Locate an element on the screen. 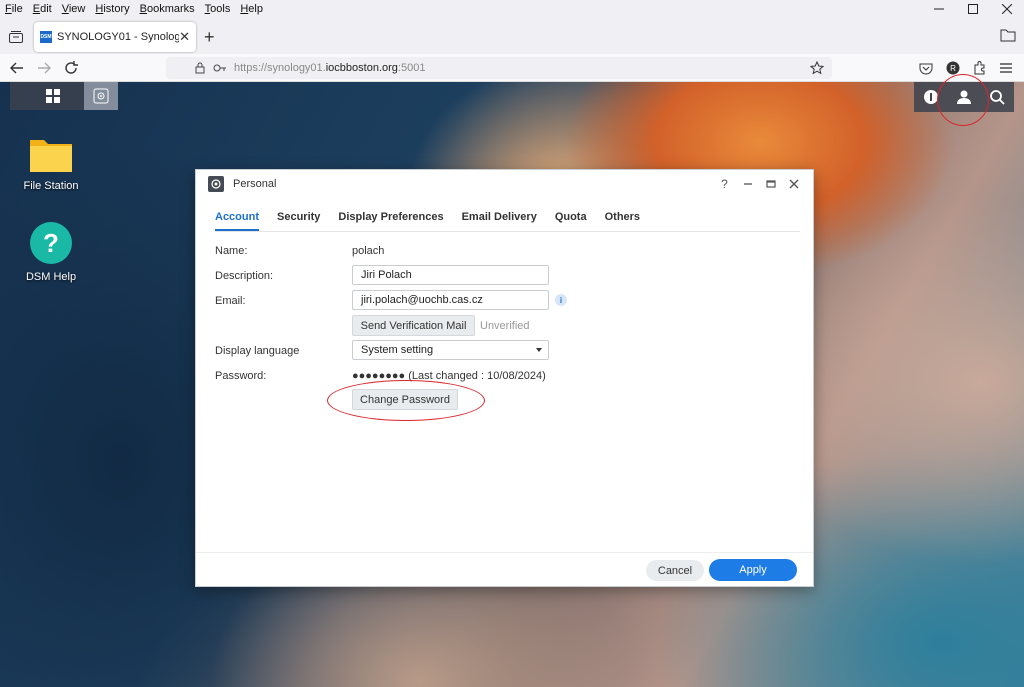 This screenshot has height=687, width=1024. dialog-footer: Cancel Apply is located at coordinates (504, 569).